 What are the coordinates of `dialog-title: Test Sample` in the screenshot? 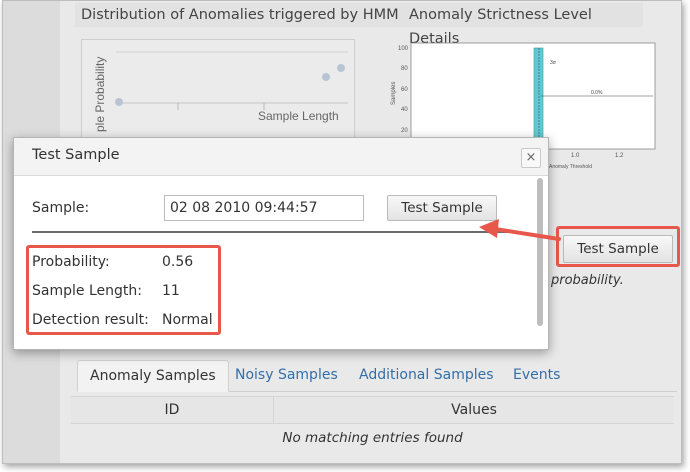 It's located at (76, 155).